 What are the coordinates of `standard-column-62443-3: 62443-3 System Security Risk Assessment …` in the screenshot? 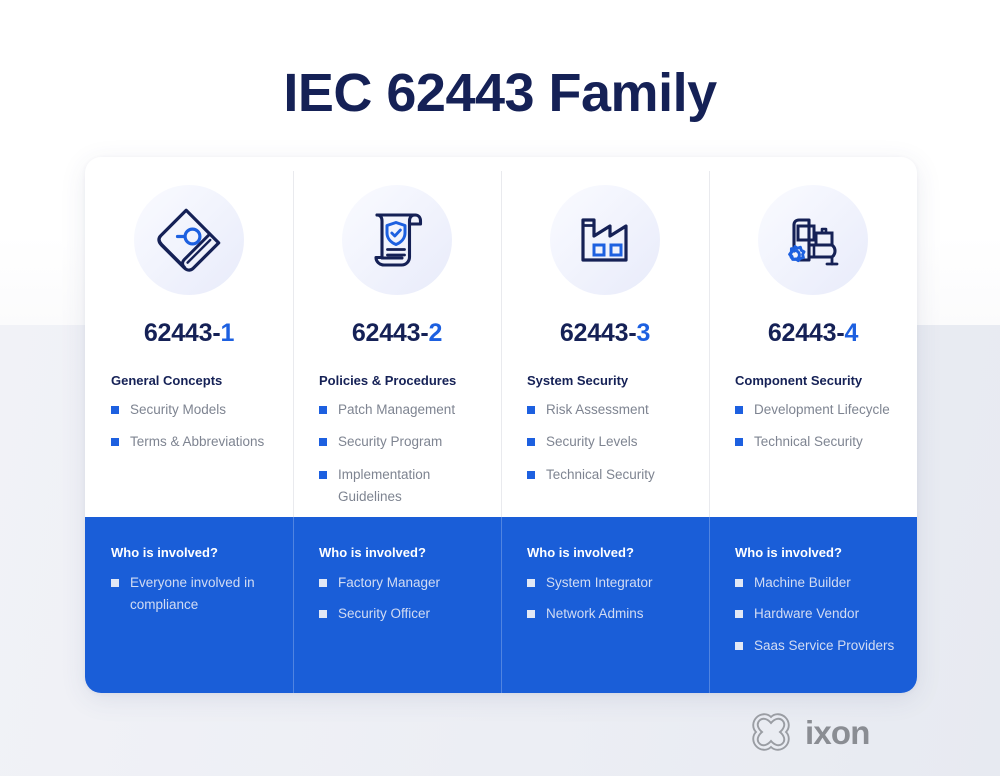 It's located at (605, 425).